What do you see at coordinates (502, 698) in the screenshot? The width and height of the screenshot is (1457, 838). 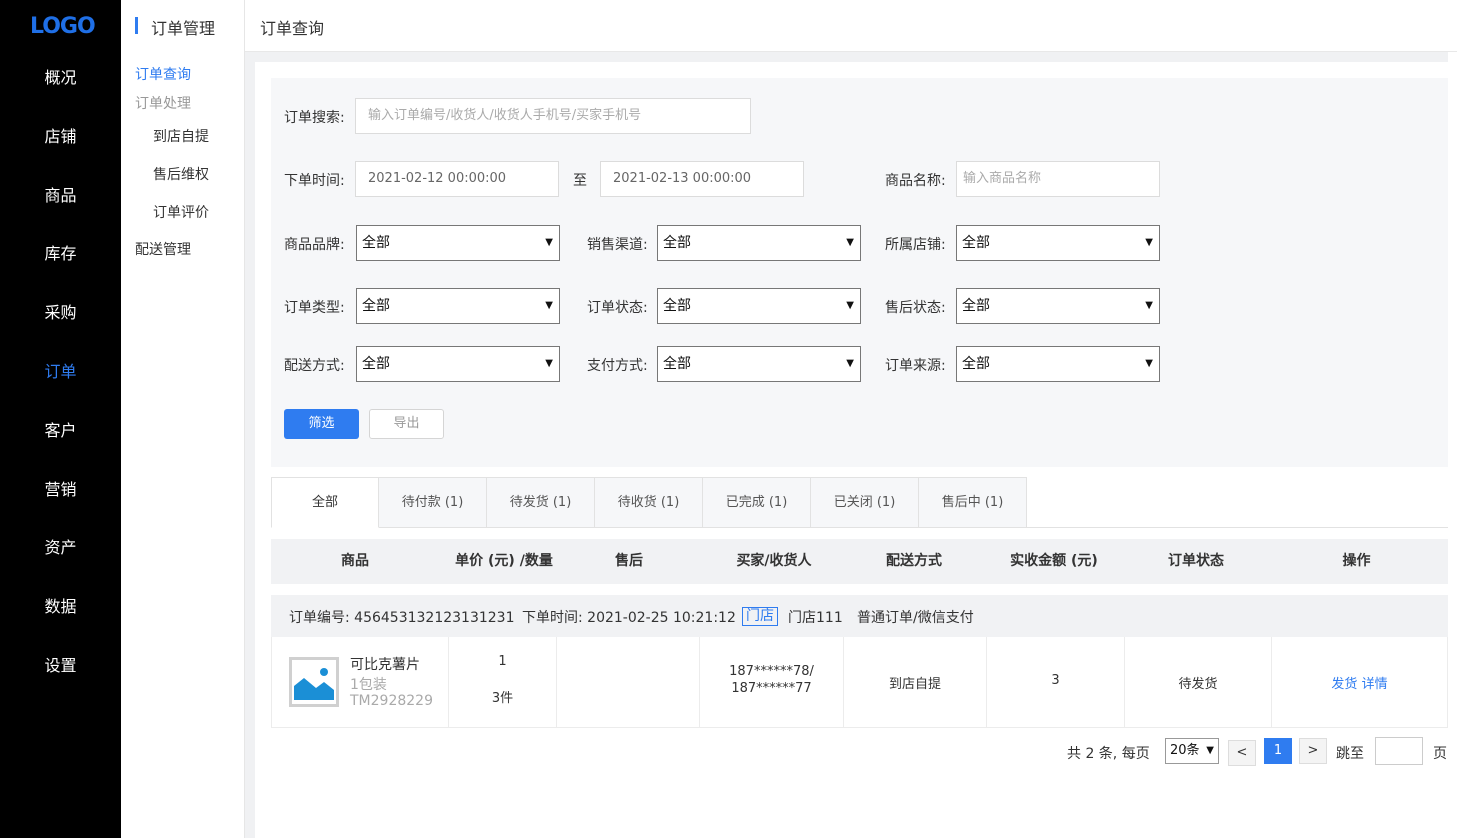 I see `quantity: 3件` at bounding box center [502, 698].